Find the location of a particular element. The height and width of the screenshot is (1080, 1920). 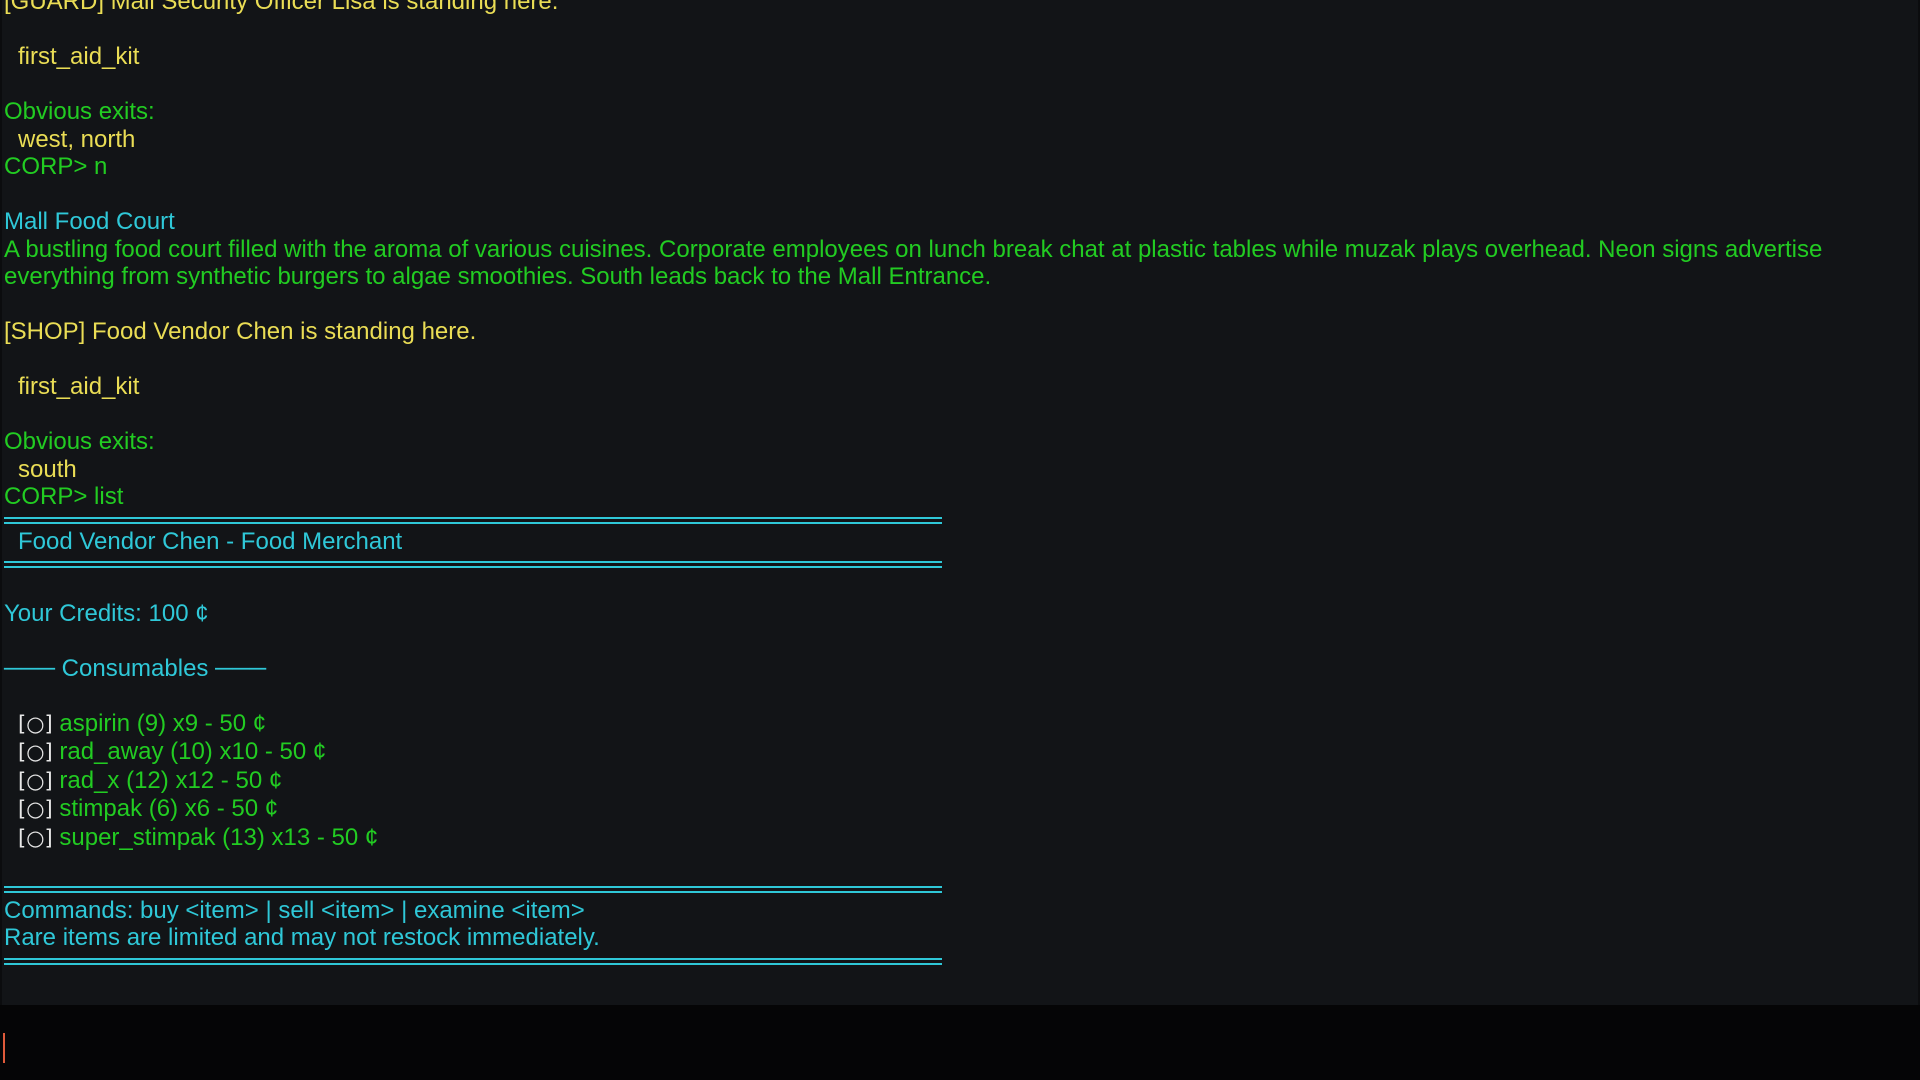

command-input-bar is located at coordinates (960, 1042).